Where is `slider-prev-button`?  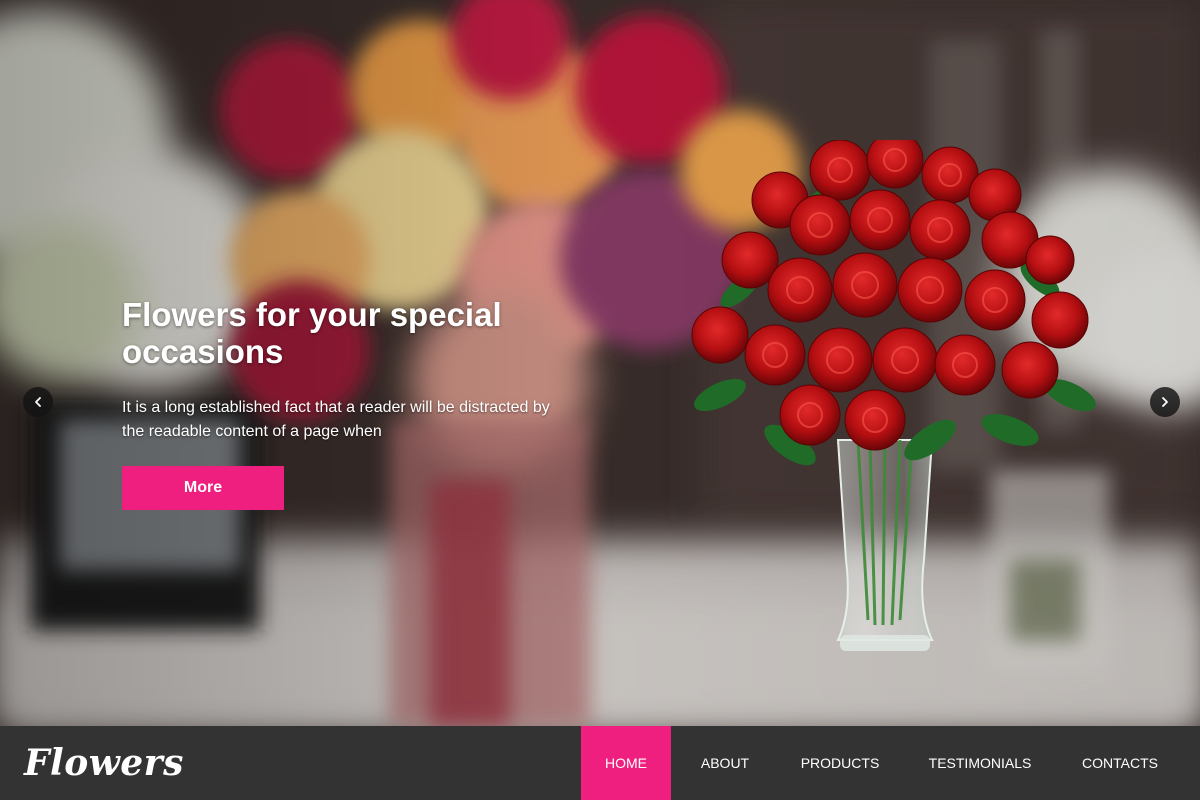 slider-prev-button is located at coordinates (38, 402).